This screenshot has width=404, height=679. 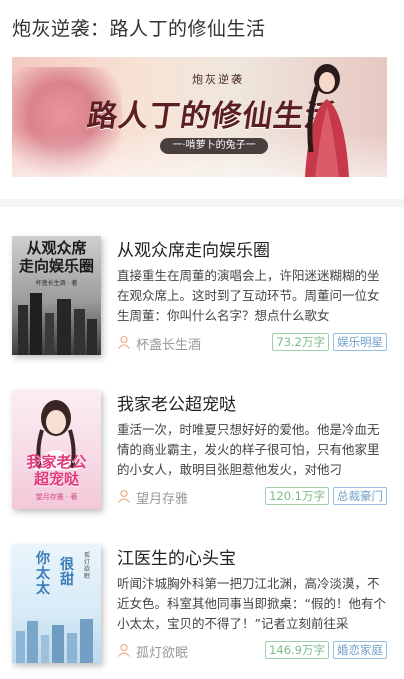 What do you see at coordinates (360, 650) in the screenshot?
I see `genre-tag: 婚恋家庭` at bounding box center [360, 650].